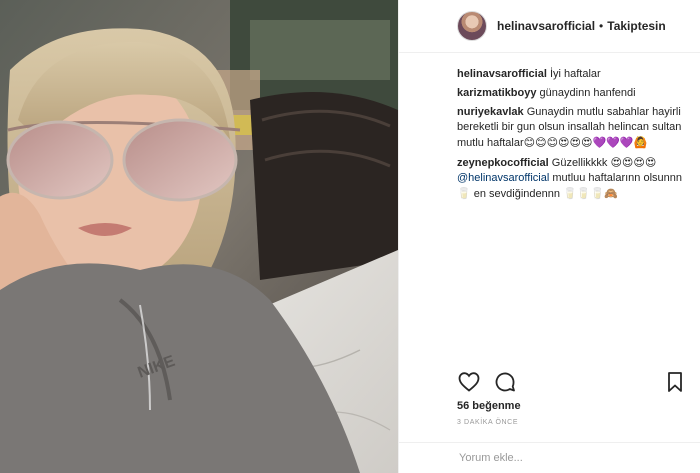 Image resolution: width=700 pixels, height=473 pixels. I want to click on comment-emojis: 😊😊😊😍😍😍💜💜💜🙆, so click(585, 142).